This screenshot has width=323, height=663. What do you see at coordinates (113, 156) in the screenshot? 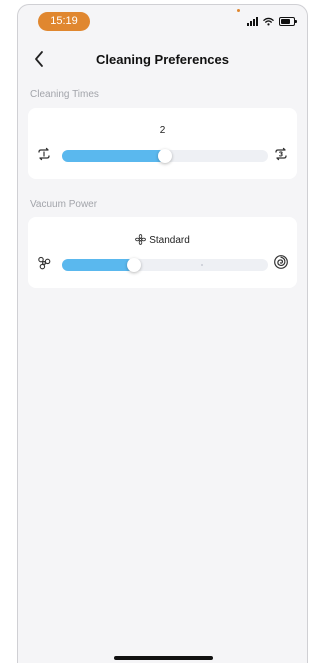
I see `cleaning-times-slider-fill` at bounding box center [113, 156].